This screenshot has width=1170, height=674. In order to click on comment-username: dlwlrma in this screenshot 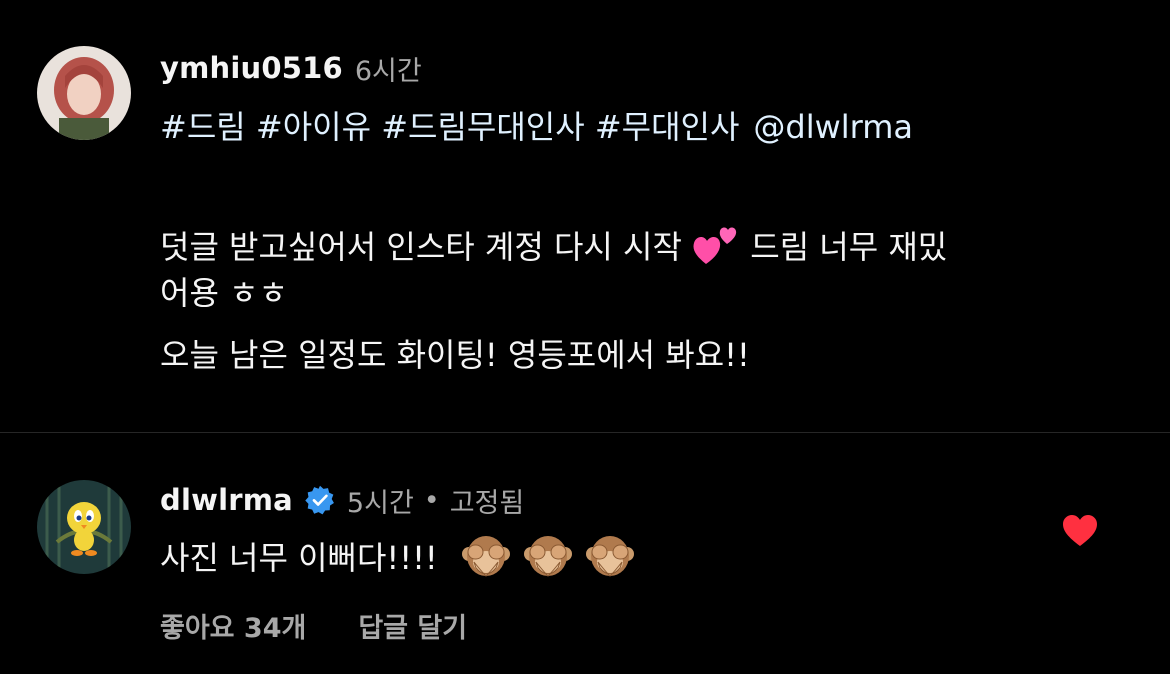, I will do `click(226, 500)`.